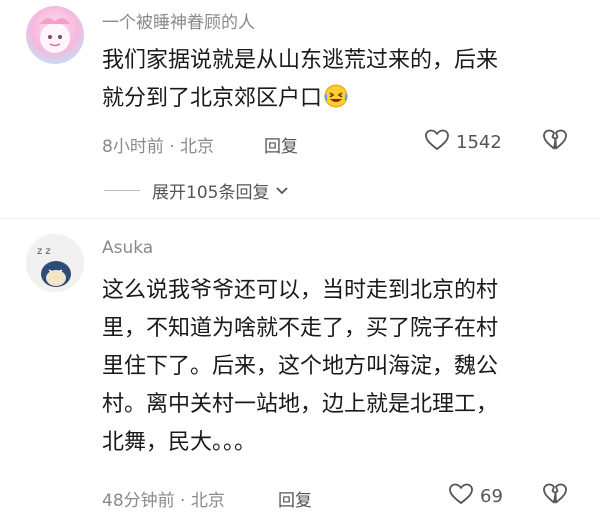  What do you see at coordinates (300, 290) in the screenshot?
I see `comment-line: 这么说我爷爷还可以，当时走到北京的村` at bounding box center [300, 290].